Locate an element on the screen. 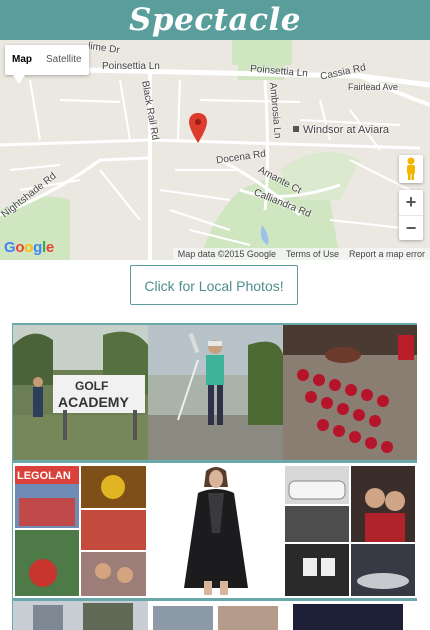 The height and width of the screenshot is (630, 430). map-type-tail is located at coordinates (19, 79).